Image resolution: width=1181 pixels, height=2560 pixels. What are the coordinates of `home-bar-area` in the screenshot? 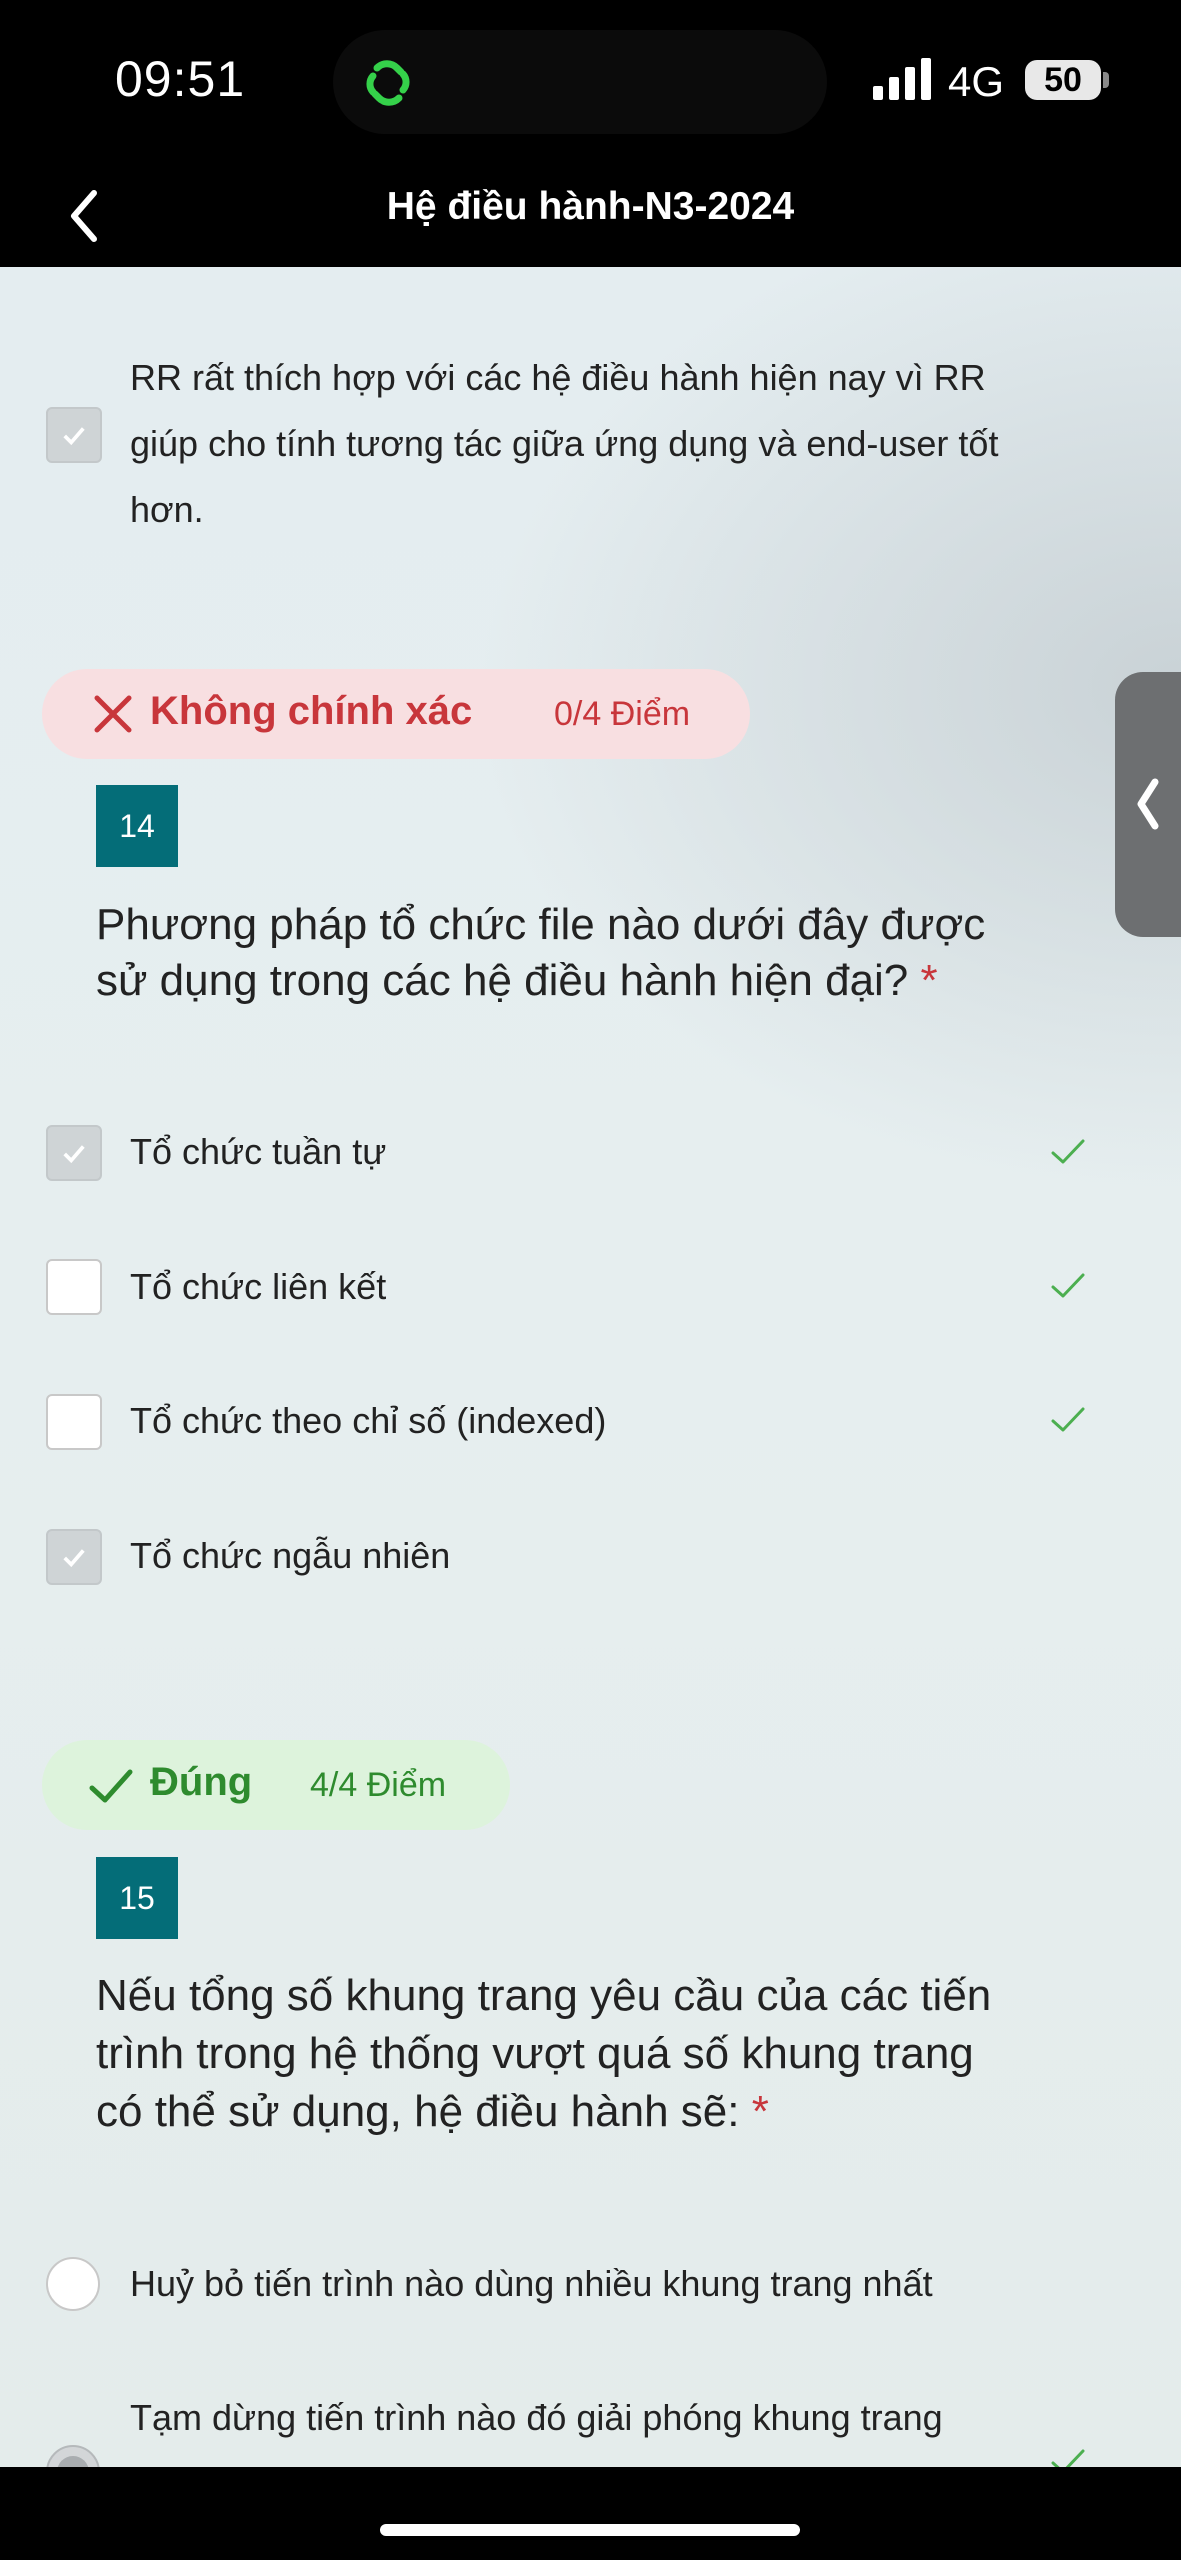 It's located at (590, 2513).